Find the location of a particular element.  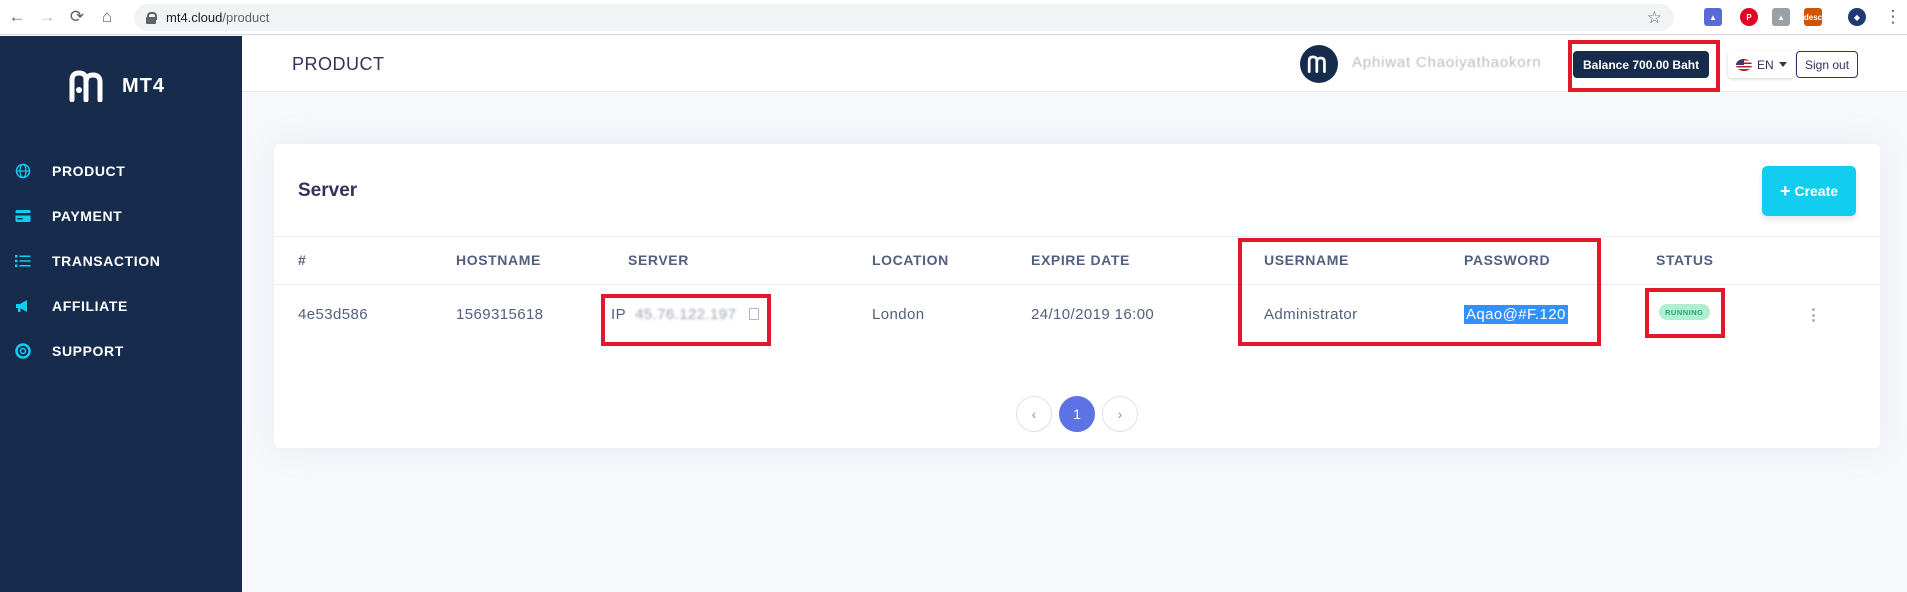

annotation-box-balance is located at coordinates (1644, 66).